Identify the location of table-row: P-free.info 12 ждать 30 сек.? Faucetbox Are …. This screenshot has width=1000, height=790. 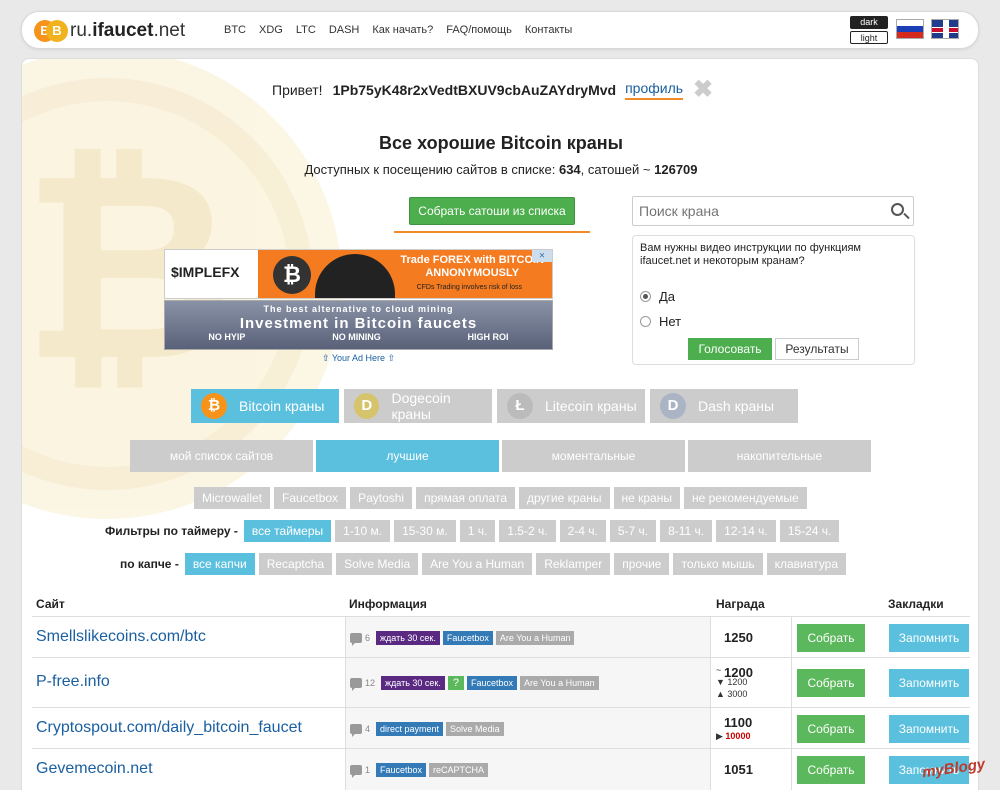
(501, 683).